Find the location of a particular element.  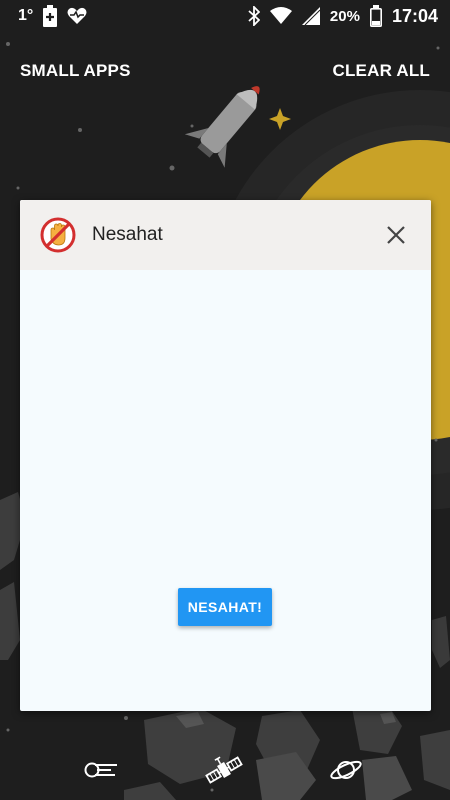

bottom-navigation is located at coordinates (225, 770).